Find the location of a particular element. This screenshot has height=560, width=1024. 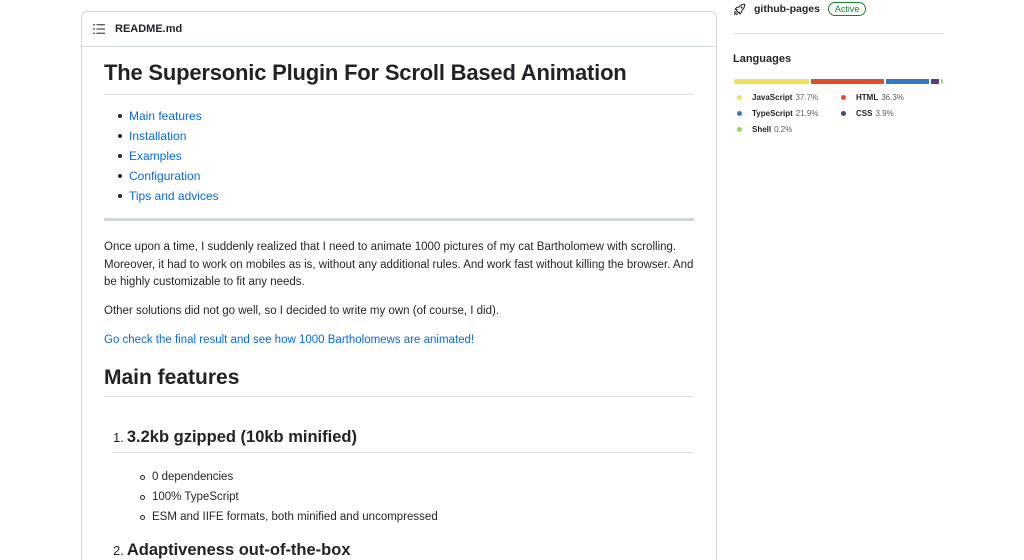

language-item-javascript: JavaScript 37.7% is located at coordinates (777, 97).